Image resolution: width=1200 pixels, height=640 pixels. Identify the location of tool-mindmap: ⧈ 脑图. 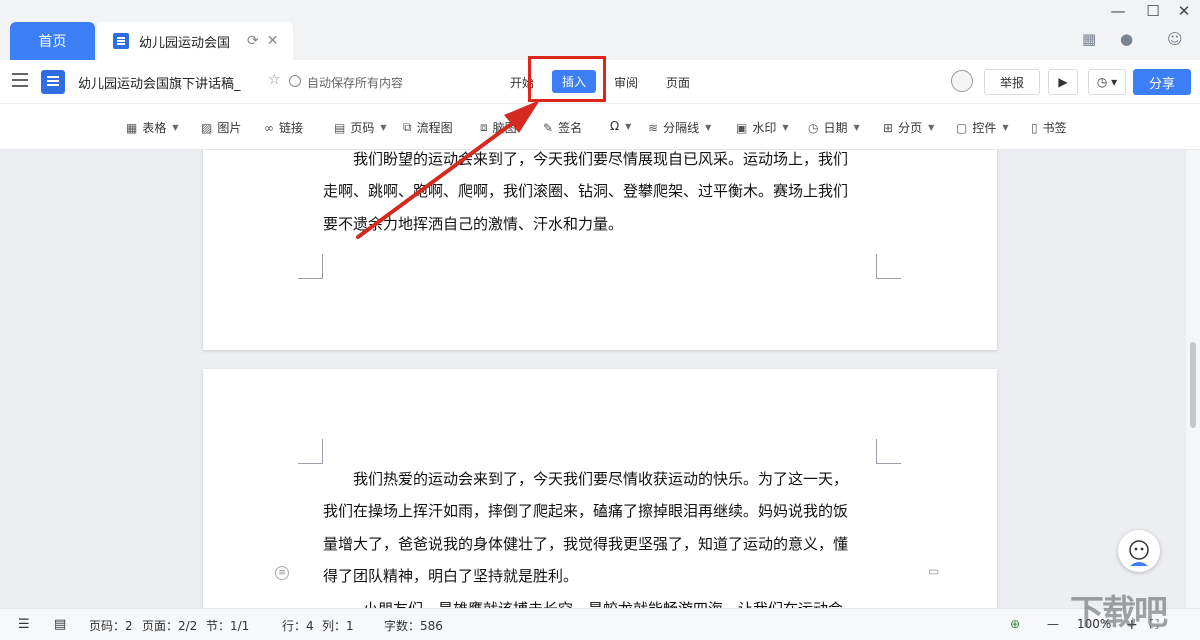
(498, 127).